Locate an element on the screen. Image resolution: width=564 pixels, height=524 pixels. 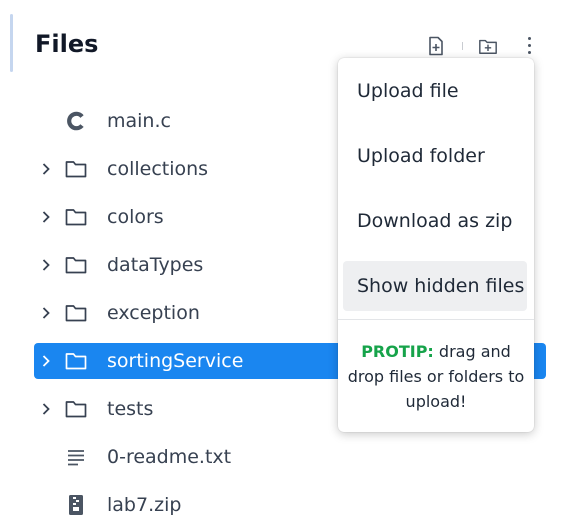
new-folder-icon is located at coordinates (488, 46).